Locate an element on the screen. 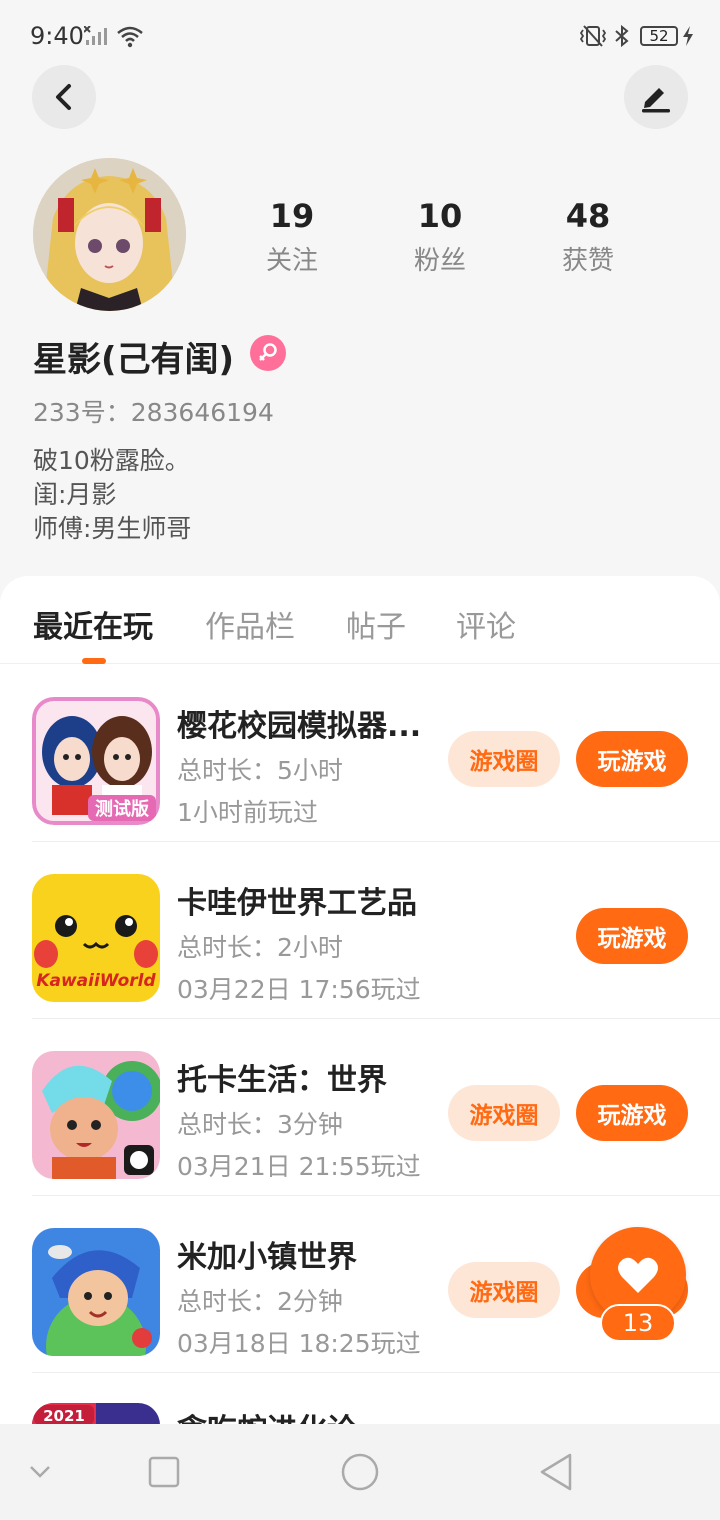 The image size is (720, 1520). stat-value: 19 is located at coordinates (292, 216).